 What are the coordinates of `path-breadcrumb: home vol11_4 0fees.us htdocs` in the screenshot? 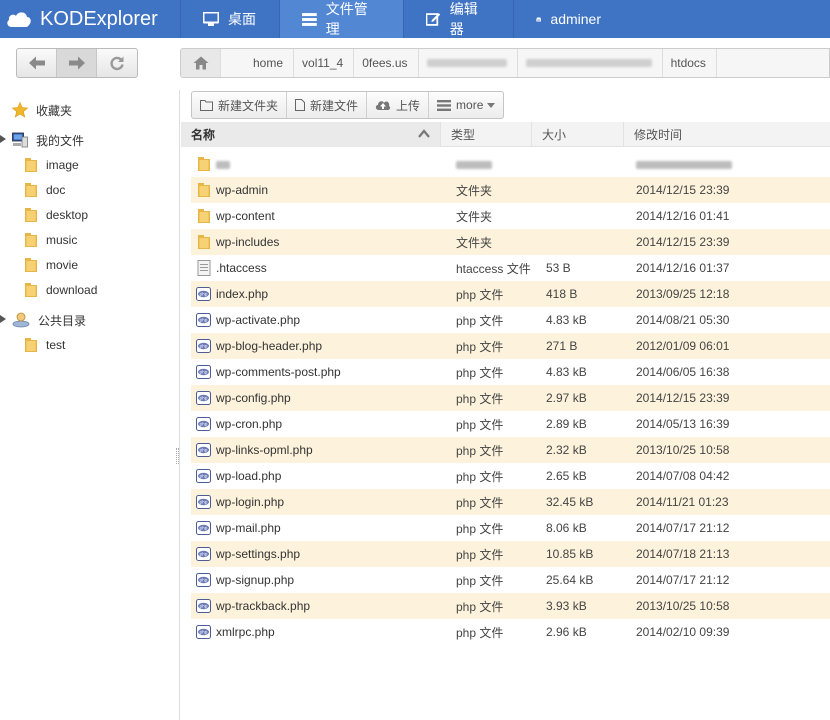 It's located at (505, 63).